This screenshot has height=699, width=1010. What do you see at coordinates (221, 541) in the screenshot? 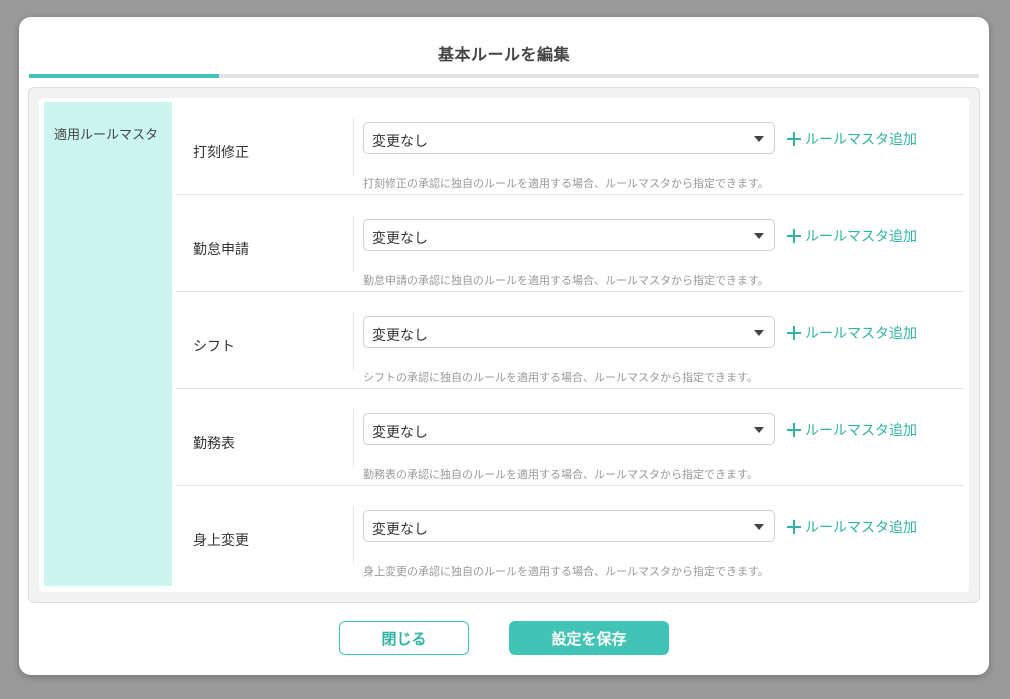
I see `rule-row-label: 身上変更` at bounding box center [221, 541].